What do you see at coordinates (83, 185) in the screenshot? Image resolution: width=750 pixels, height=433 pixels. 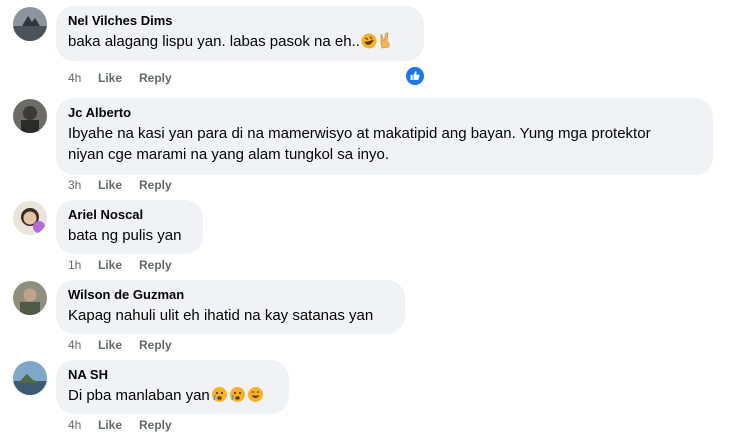 I see `comment-timestamp: 3h` at bounding box center [83, 185].